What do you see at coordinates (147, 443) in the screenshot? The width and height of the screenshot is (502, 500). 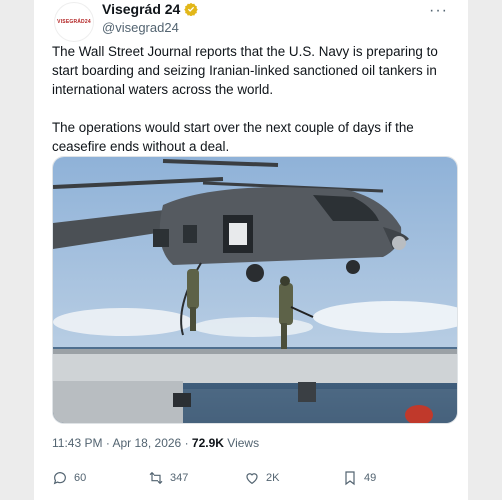 I see `post-date: Apr 18, 2026` at bounding box center [147, 443].